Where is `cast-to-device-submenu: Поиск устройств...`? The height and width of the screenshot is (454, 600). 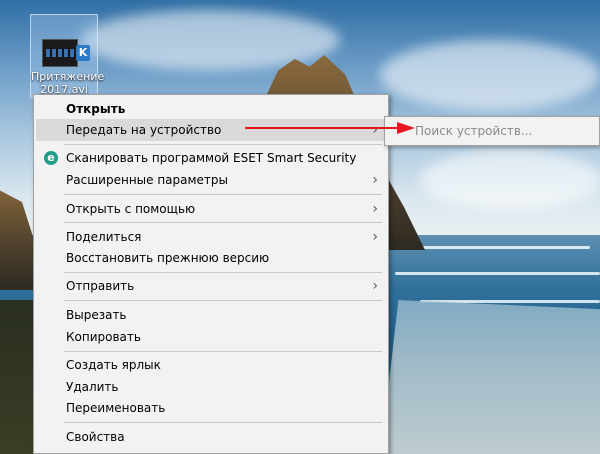 cast-to-device-submenu: Поиск устройств... is located at coordinates (492, 131).